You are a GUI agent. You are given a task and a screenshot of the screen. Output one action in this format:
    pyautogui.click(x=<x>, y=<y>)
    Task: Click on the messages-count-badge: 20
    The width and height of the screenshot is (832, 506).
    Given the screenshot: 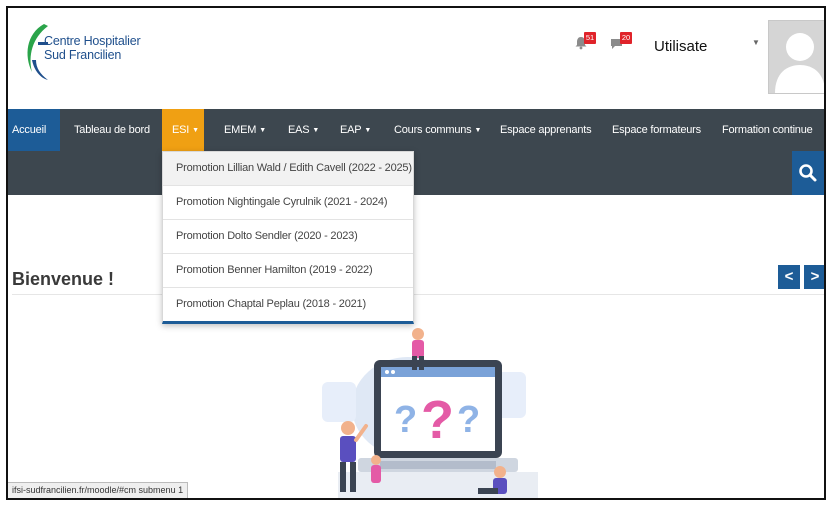 What is the action you would take?
    pyautogui.click(x=626, y=38)
    